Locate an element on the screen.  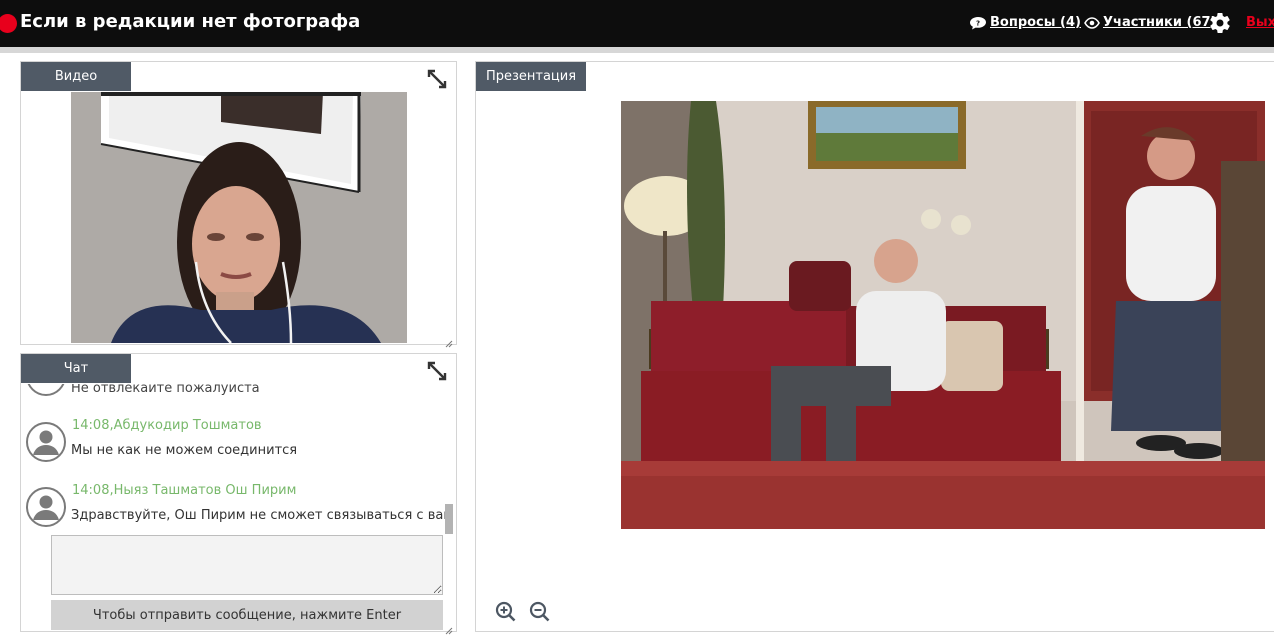
message-author: Ныяз Ташматов Ош Пирим is located at coordinates (205, 490).